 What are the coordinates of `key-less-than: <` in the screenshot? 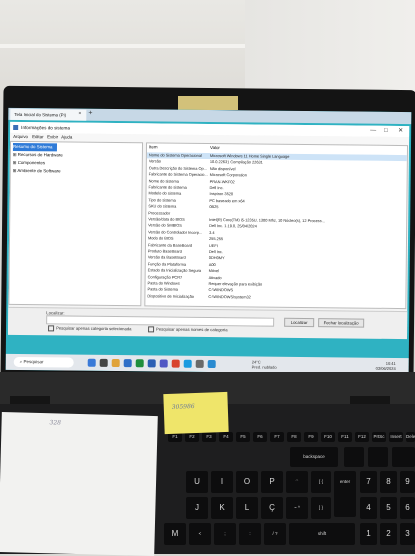 It's located at (200, 534).